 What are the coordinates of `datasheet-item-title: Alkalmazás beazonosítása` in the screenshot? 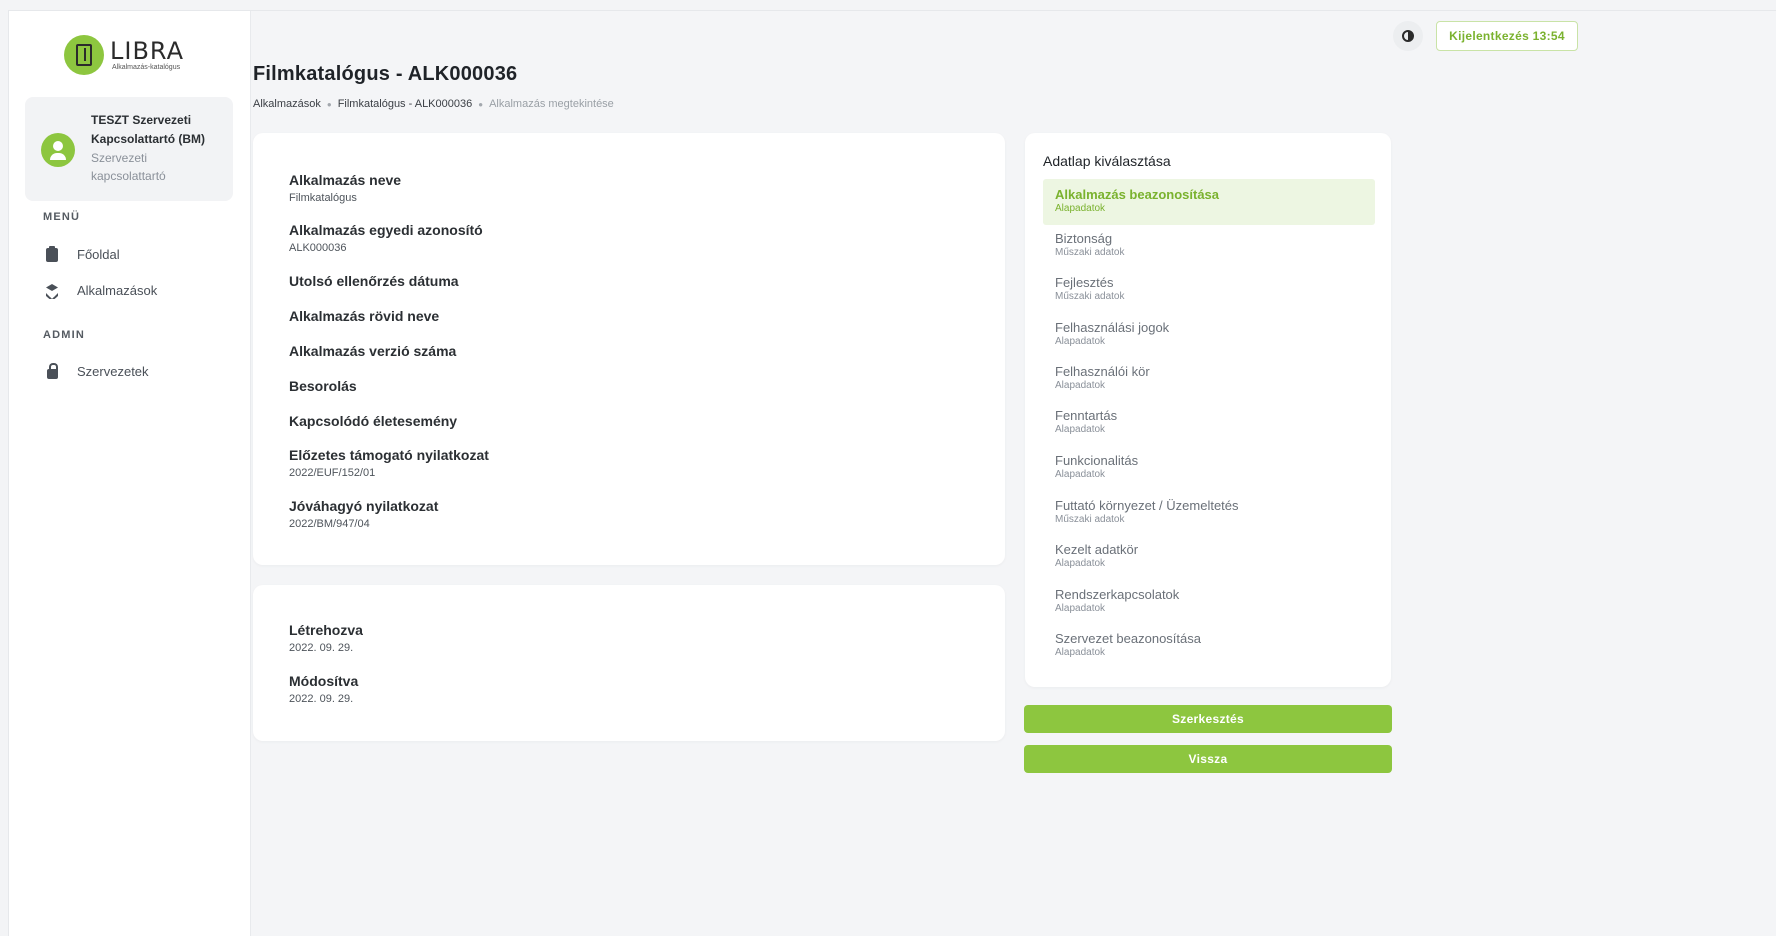 It's located at (1137, 194).